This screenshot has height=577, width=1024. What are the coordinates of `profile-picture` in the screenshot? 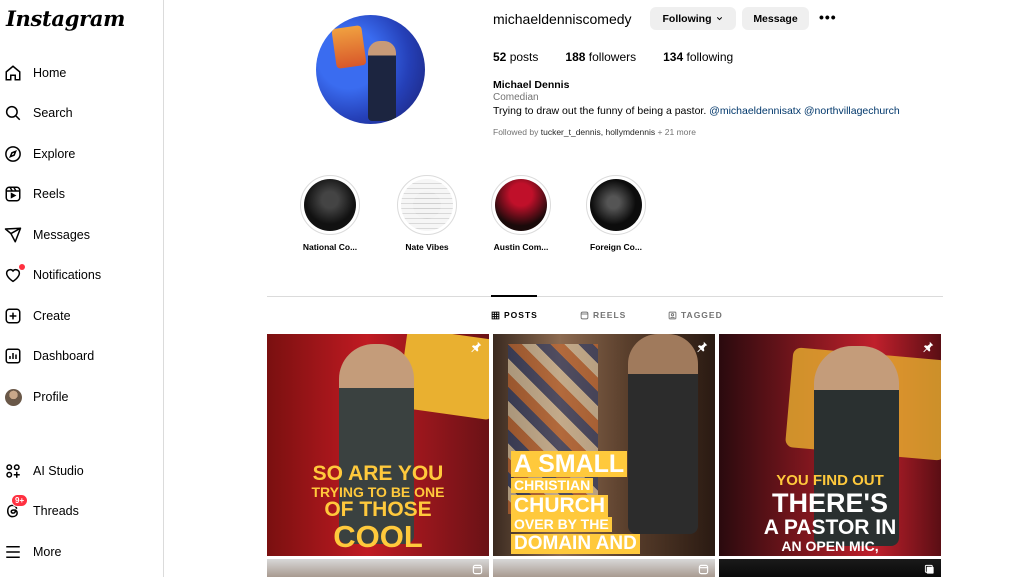 It's located at (370, 69).